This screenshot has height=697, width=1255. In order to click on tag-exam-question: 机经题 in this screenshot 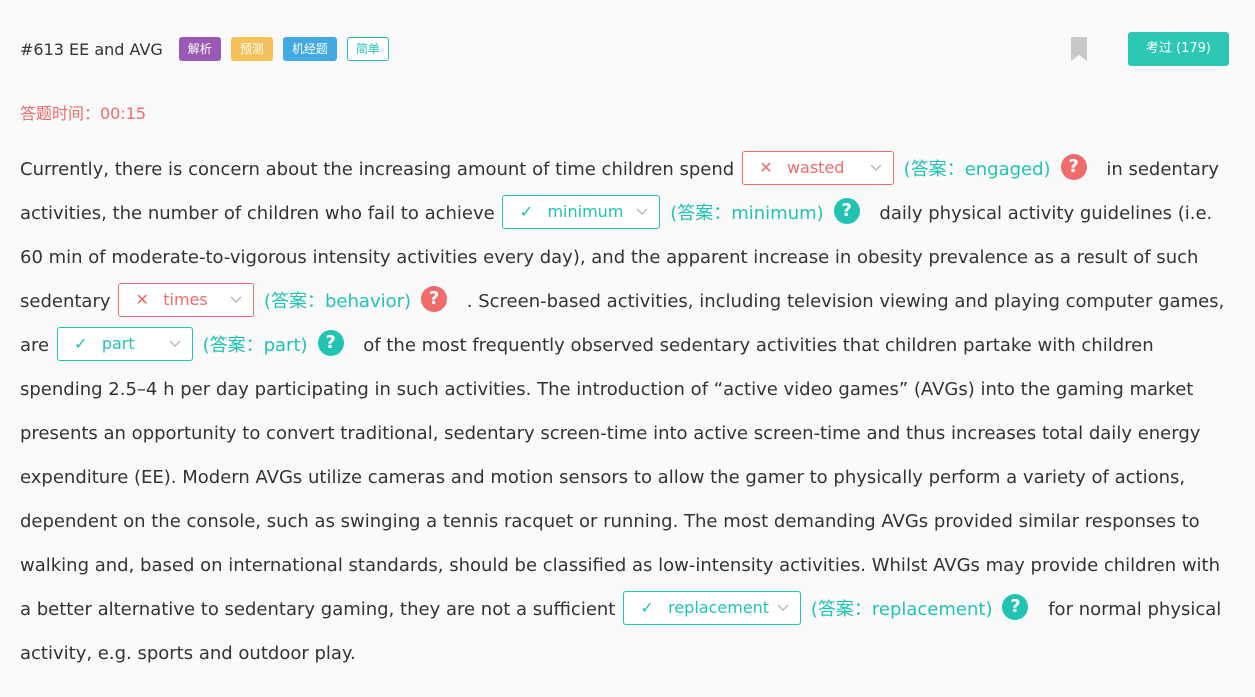, I will do `click(309, 49)`.